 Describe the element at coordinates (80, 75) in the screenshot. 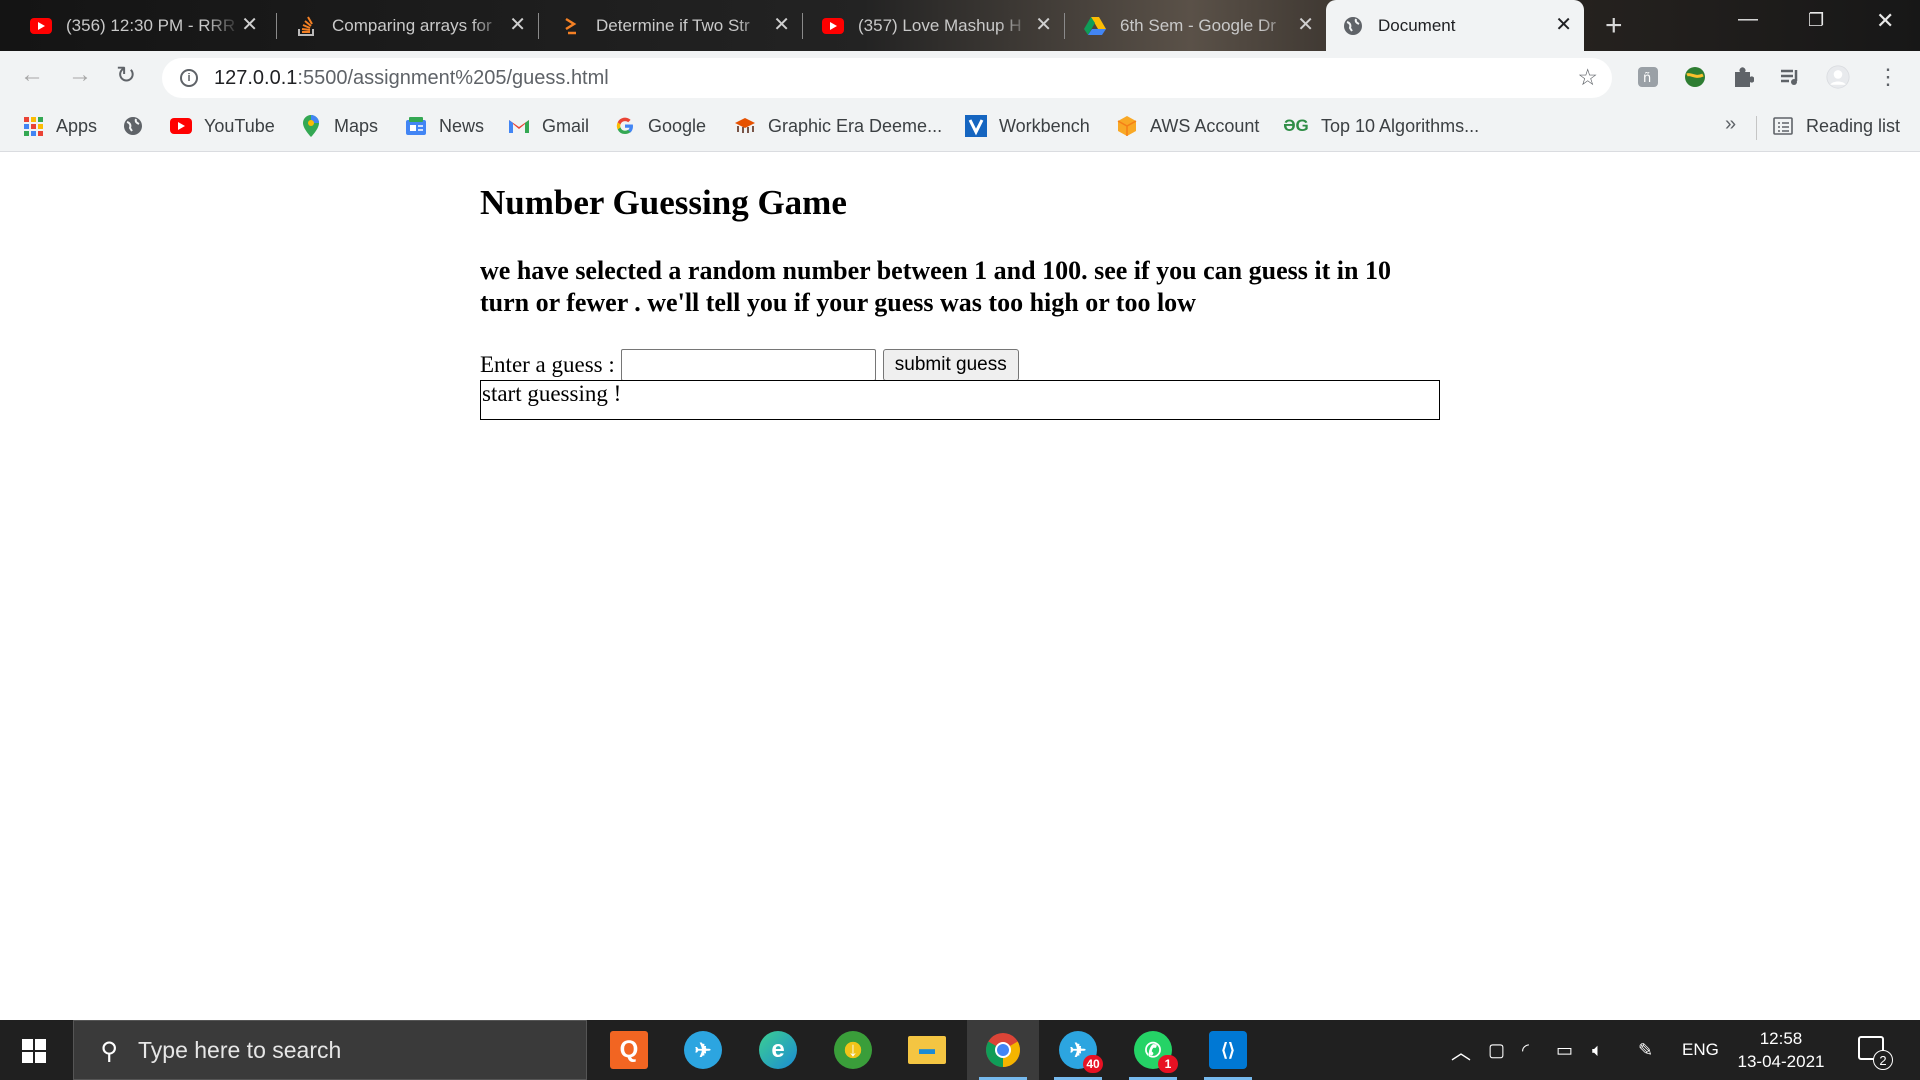

I see `forward-arrow-icon: →` at that location.